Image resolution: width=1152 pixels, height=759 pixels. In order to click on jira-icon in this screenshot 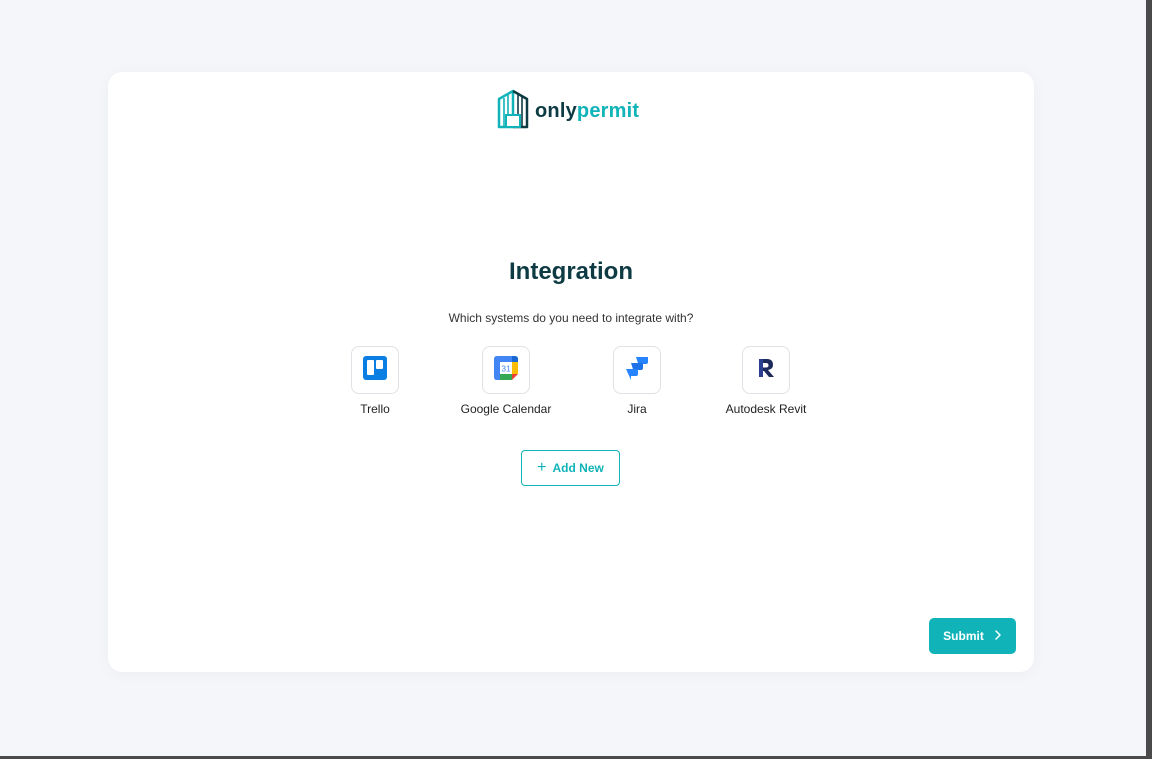, I will do `click(637, 370)`.